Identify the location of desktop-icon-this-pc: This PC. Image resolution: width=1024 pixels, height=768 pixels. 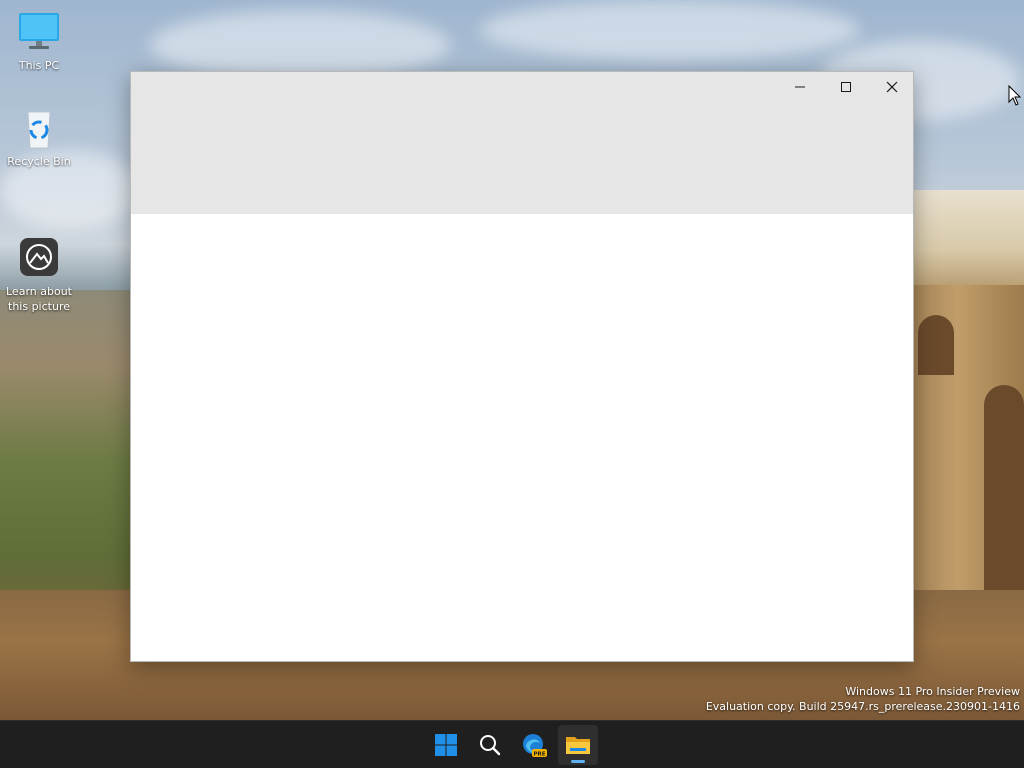
(39, 41).